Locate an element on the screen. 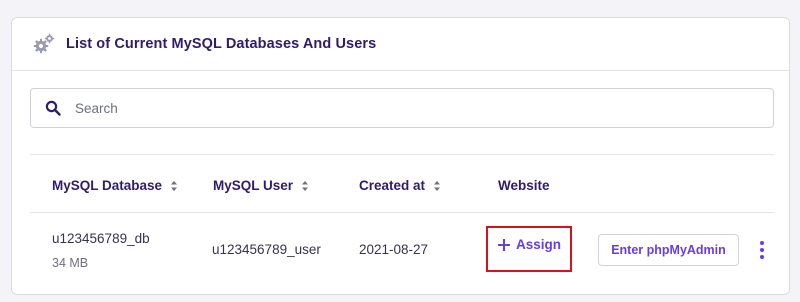 This screenshot has width=800, height=302. search-icon is located at coordinates (53, 108).